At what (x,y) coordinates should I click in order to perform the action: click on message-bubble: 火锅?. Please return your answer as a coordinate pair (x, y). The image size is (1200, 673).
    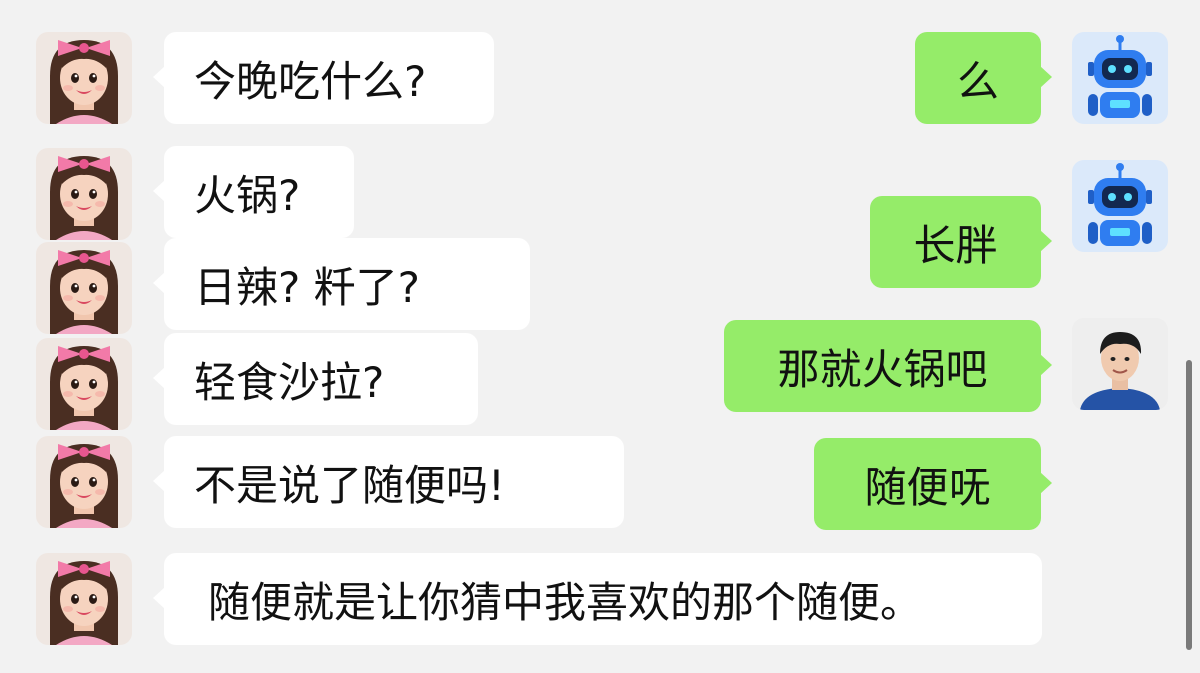
    Looking at the image, I should click on (253, 192).